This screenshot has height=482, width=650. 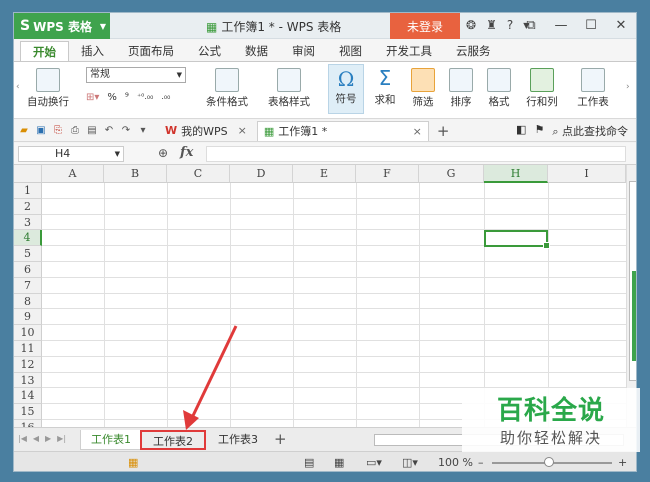 I want to click on tab-page-layout: 页面布局, so click(x=151, y=51).